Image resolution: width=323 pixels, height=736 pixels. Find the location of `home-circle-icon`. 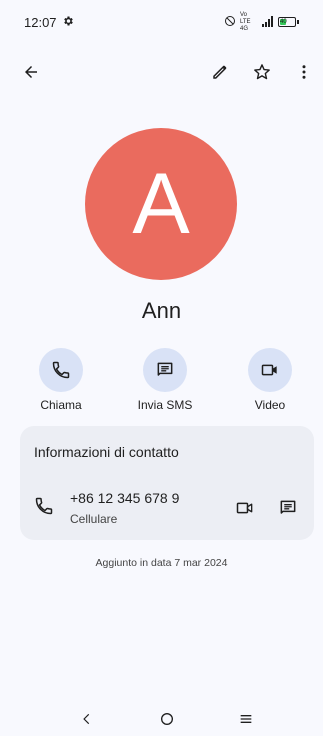

home-circle-icon is located at coordinates (167, 719).